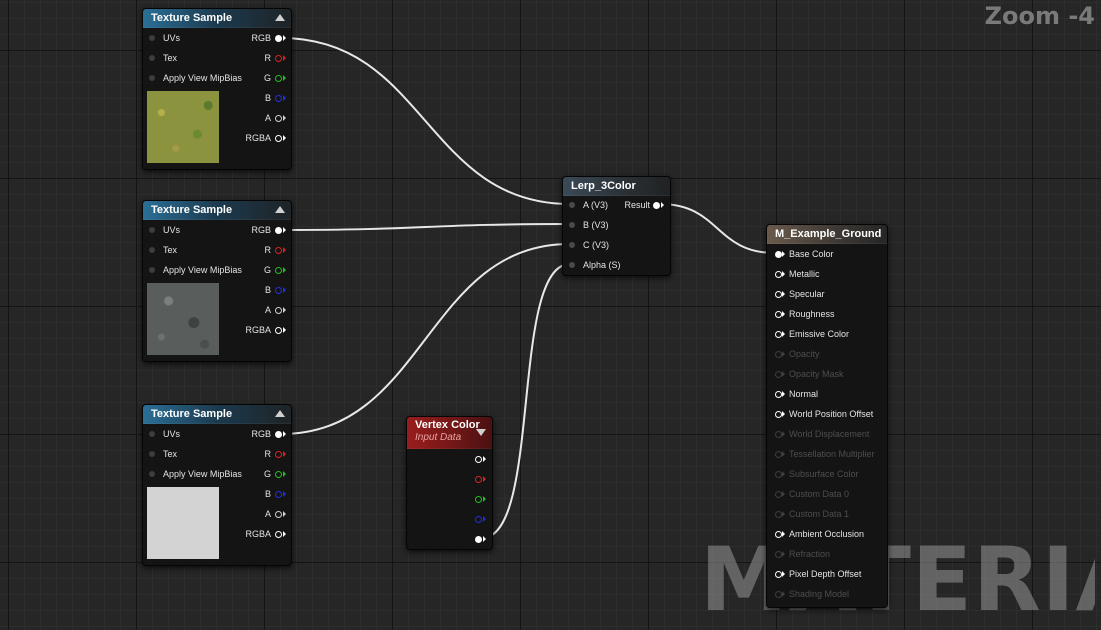  I want to click on wire-tex1-to-lerp-a, so click(425, 121).